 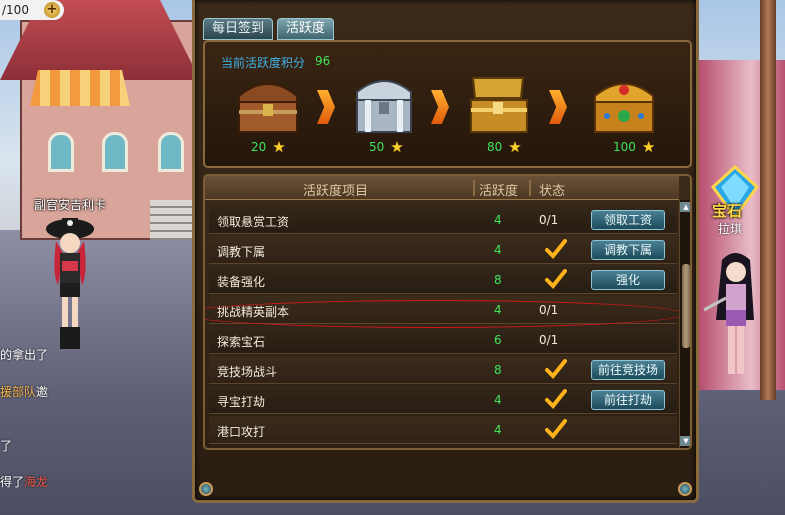 What do you see at coordinates (268, 104) in the screenshot?
I see `wooden-chest-icon` at bounding box center [268, 104].